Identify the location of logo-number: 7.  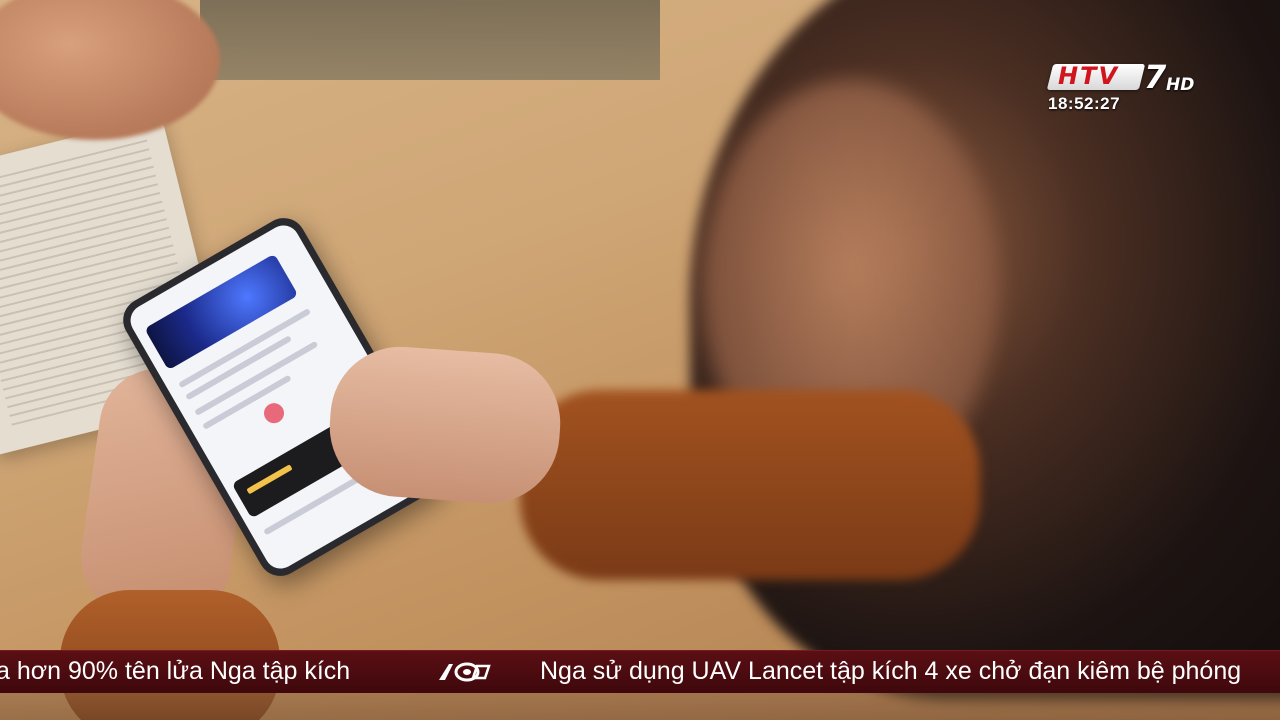
(1155, 77).